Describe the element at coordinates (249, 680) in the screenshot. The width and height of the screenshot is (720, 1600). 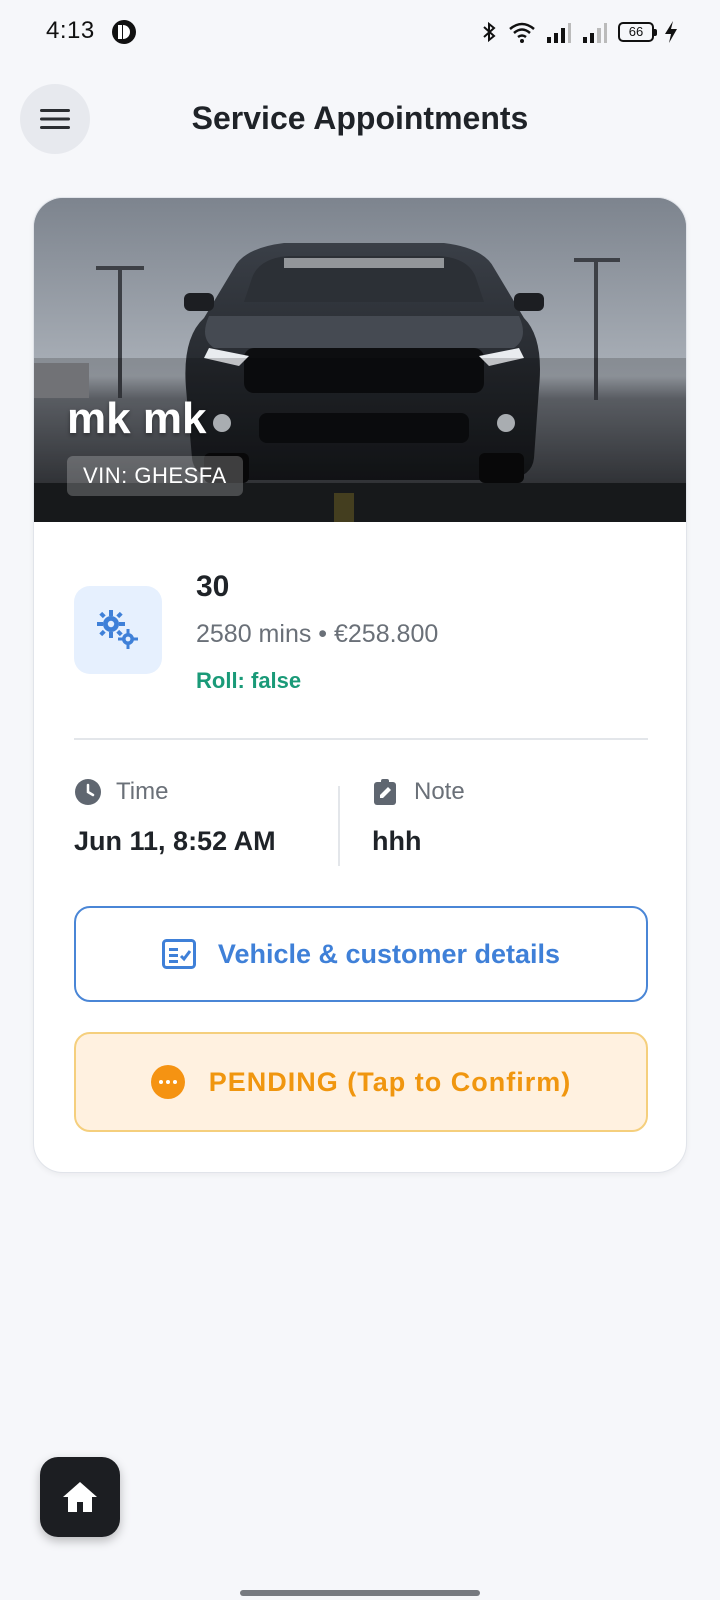
I see `service-roll: Roll: false` at that location.